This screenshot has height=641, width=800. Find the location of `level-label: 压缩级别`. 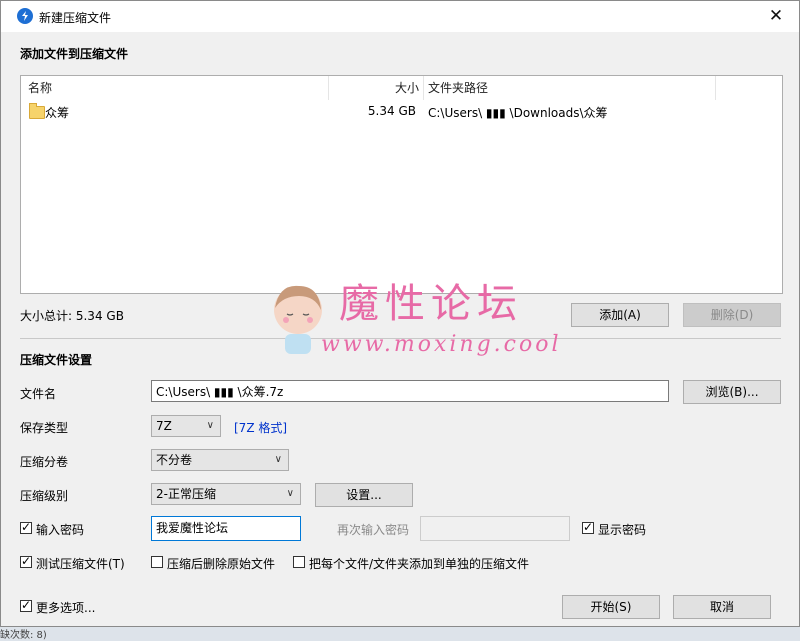

level-label: 压缩级别 is located at coordinates (44, 496).